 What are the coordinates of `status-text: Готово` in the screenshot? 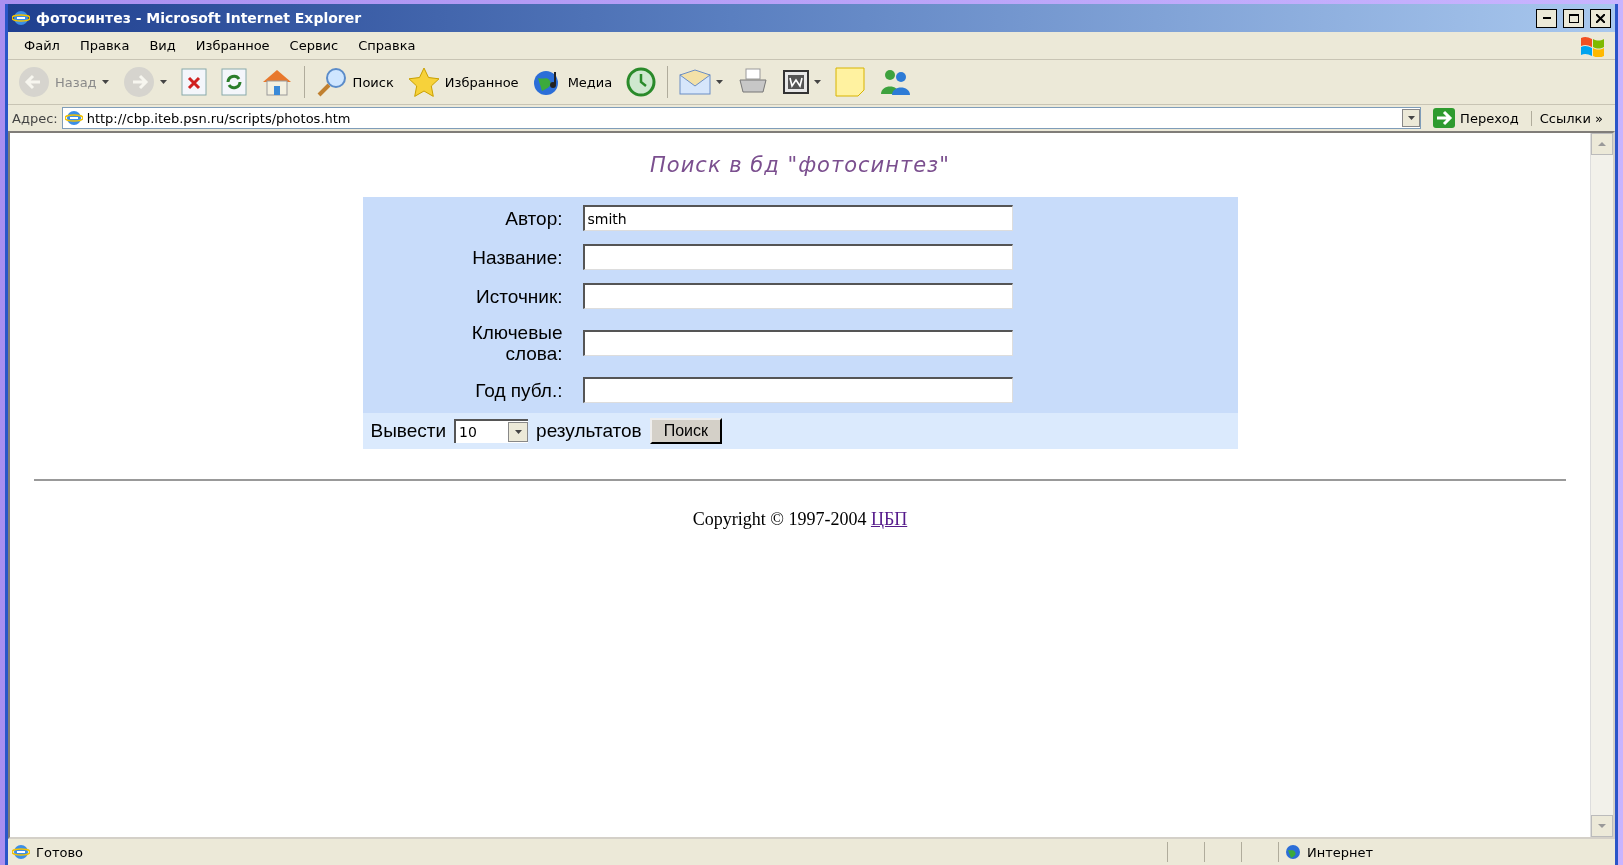 It's located at (60, 852).